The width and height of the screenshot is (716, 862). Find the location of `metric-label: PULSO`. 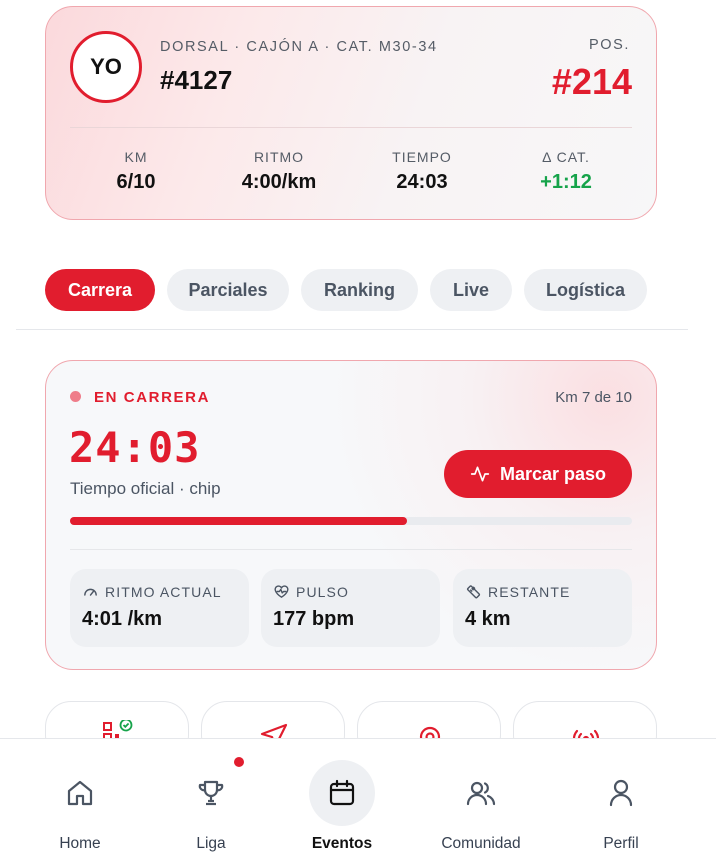

metric-label: PULSO is located at coordinates (322, 591).